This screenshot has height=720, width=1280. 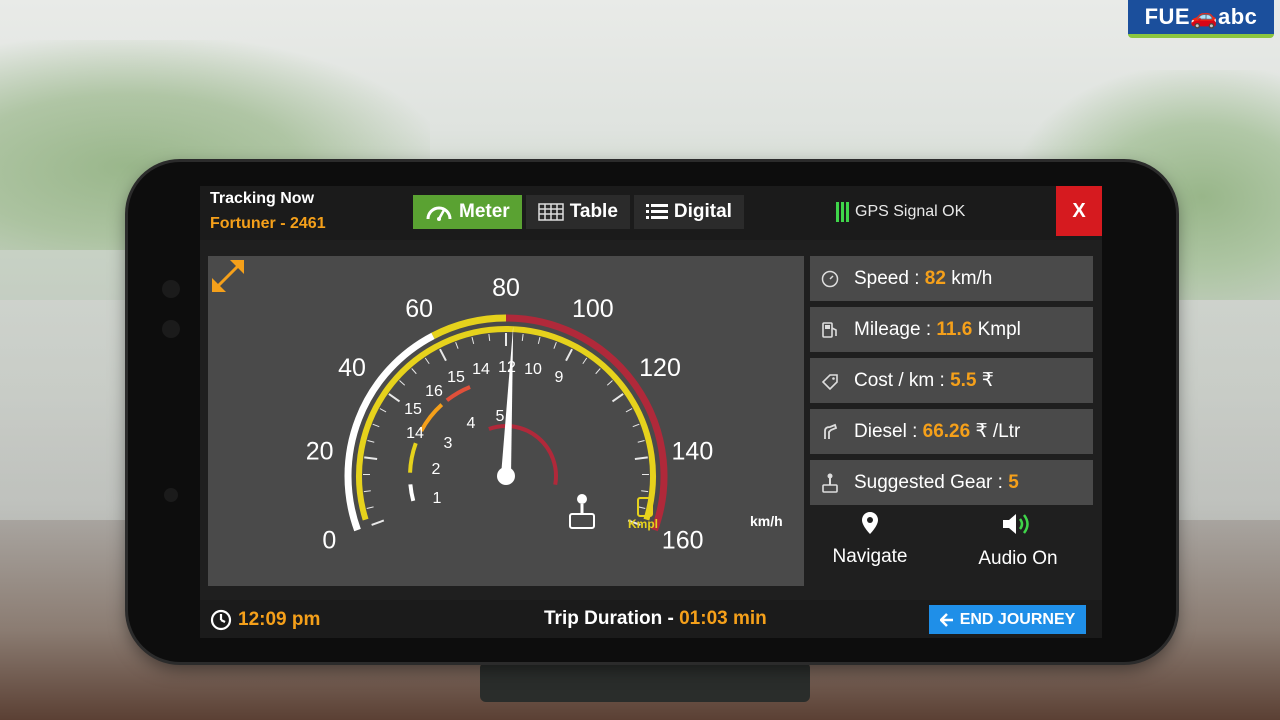 What do you see at coordinates (923, 278) in the screenshot?
I see `stat-speed-text: Speed : 82 km/h` at bounding box center [923, 278].